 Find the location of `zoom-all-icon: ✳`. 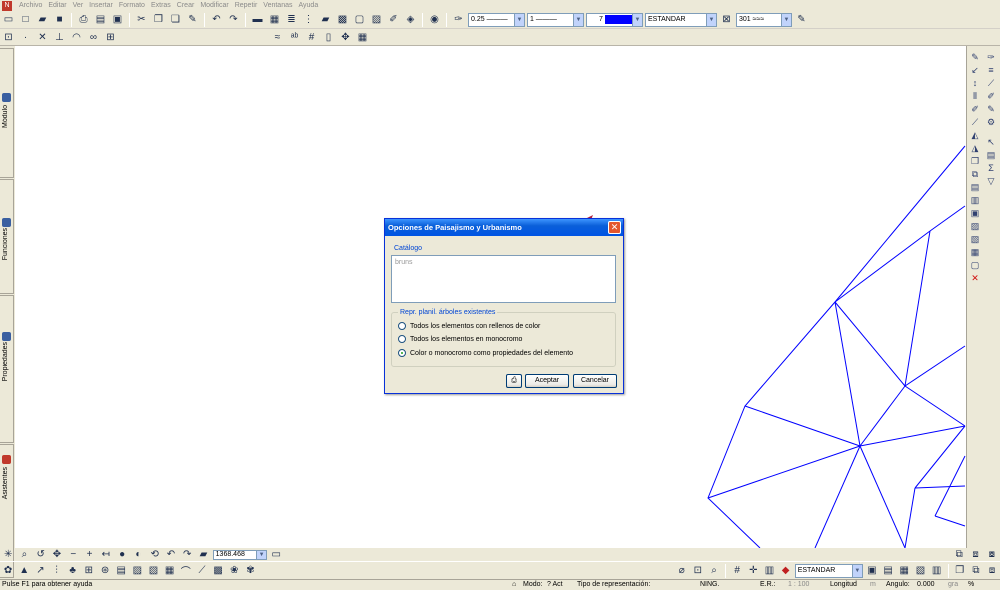

zoom-all-icon: ✳ is located at coordinates (8, 554).